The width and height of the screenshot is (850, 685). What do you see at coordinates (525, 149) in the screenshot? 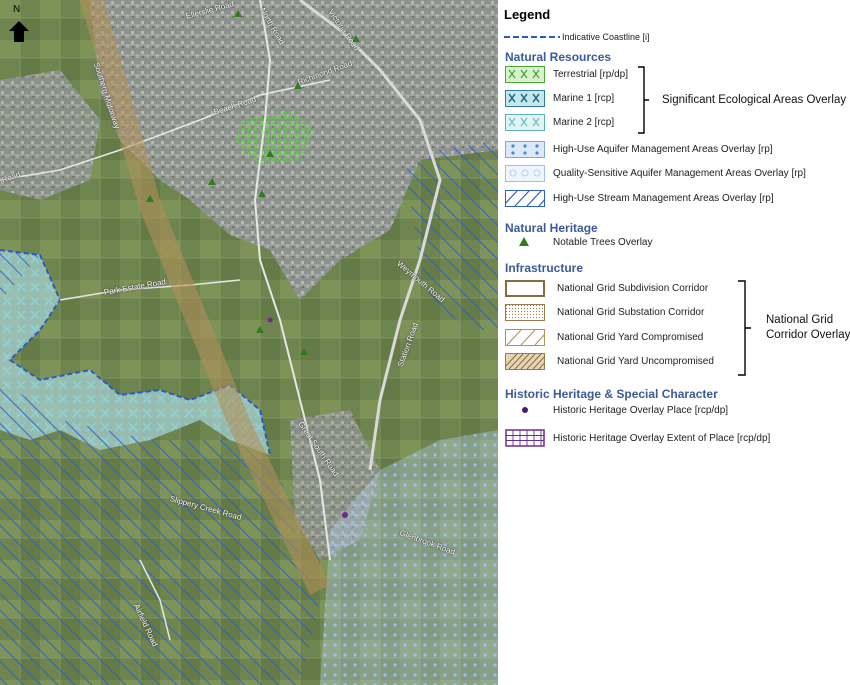
I see `aquifer-high-symbol` at bounding box center [525, 149].